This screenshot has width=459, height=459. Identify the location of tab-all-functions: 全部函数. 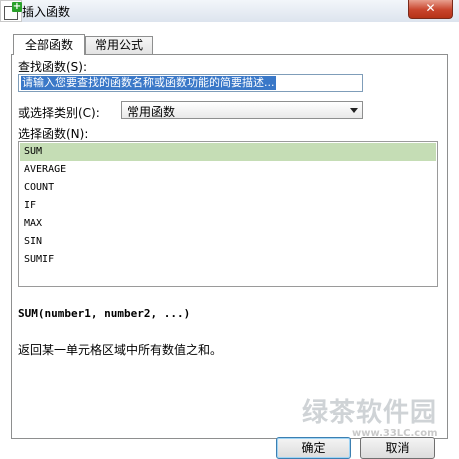
(49, 44).